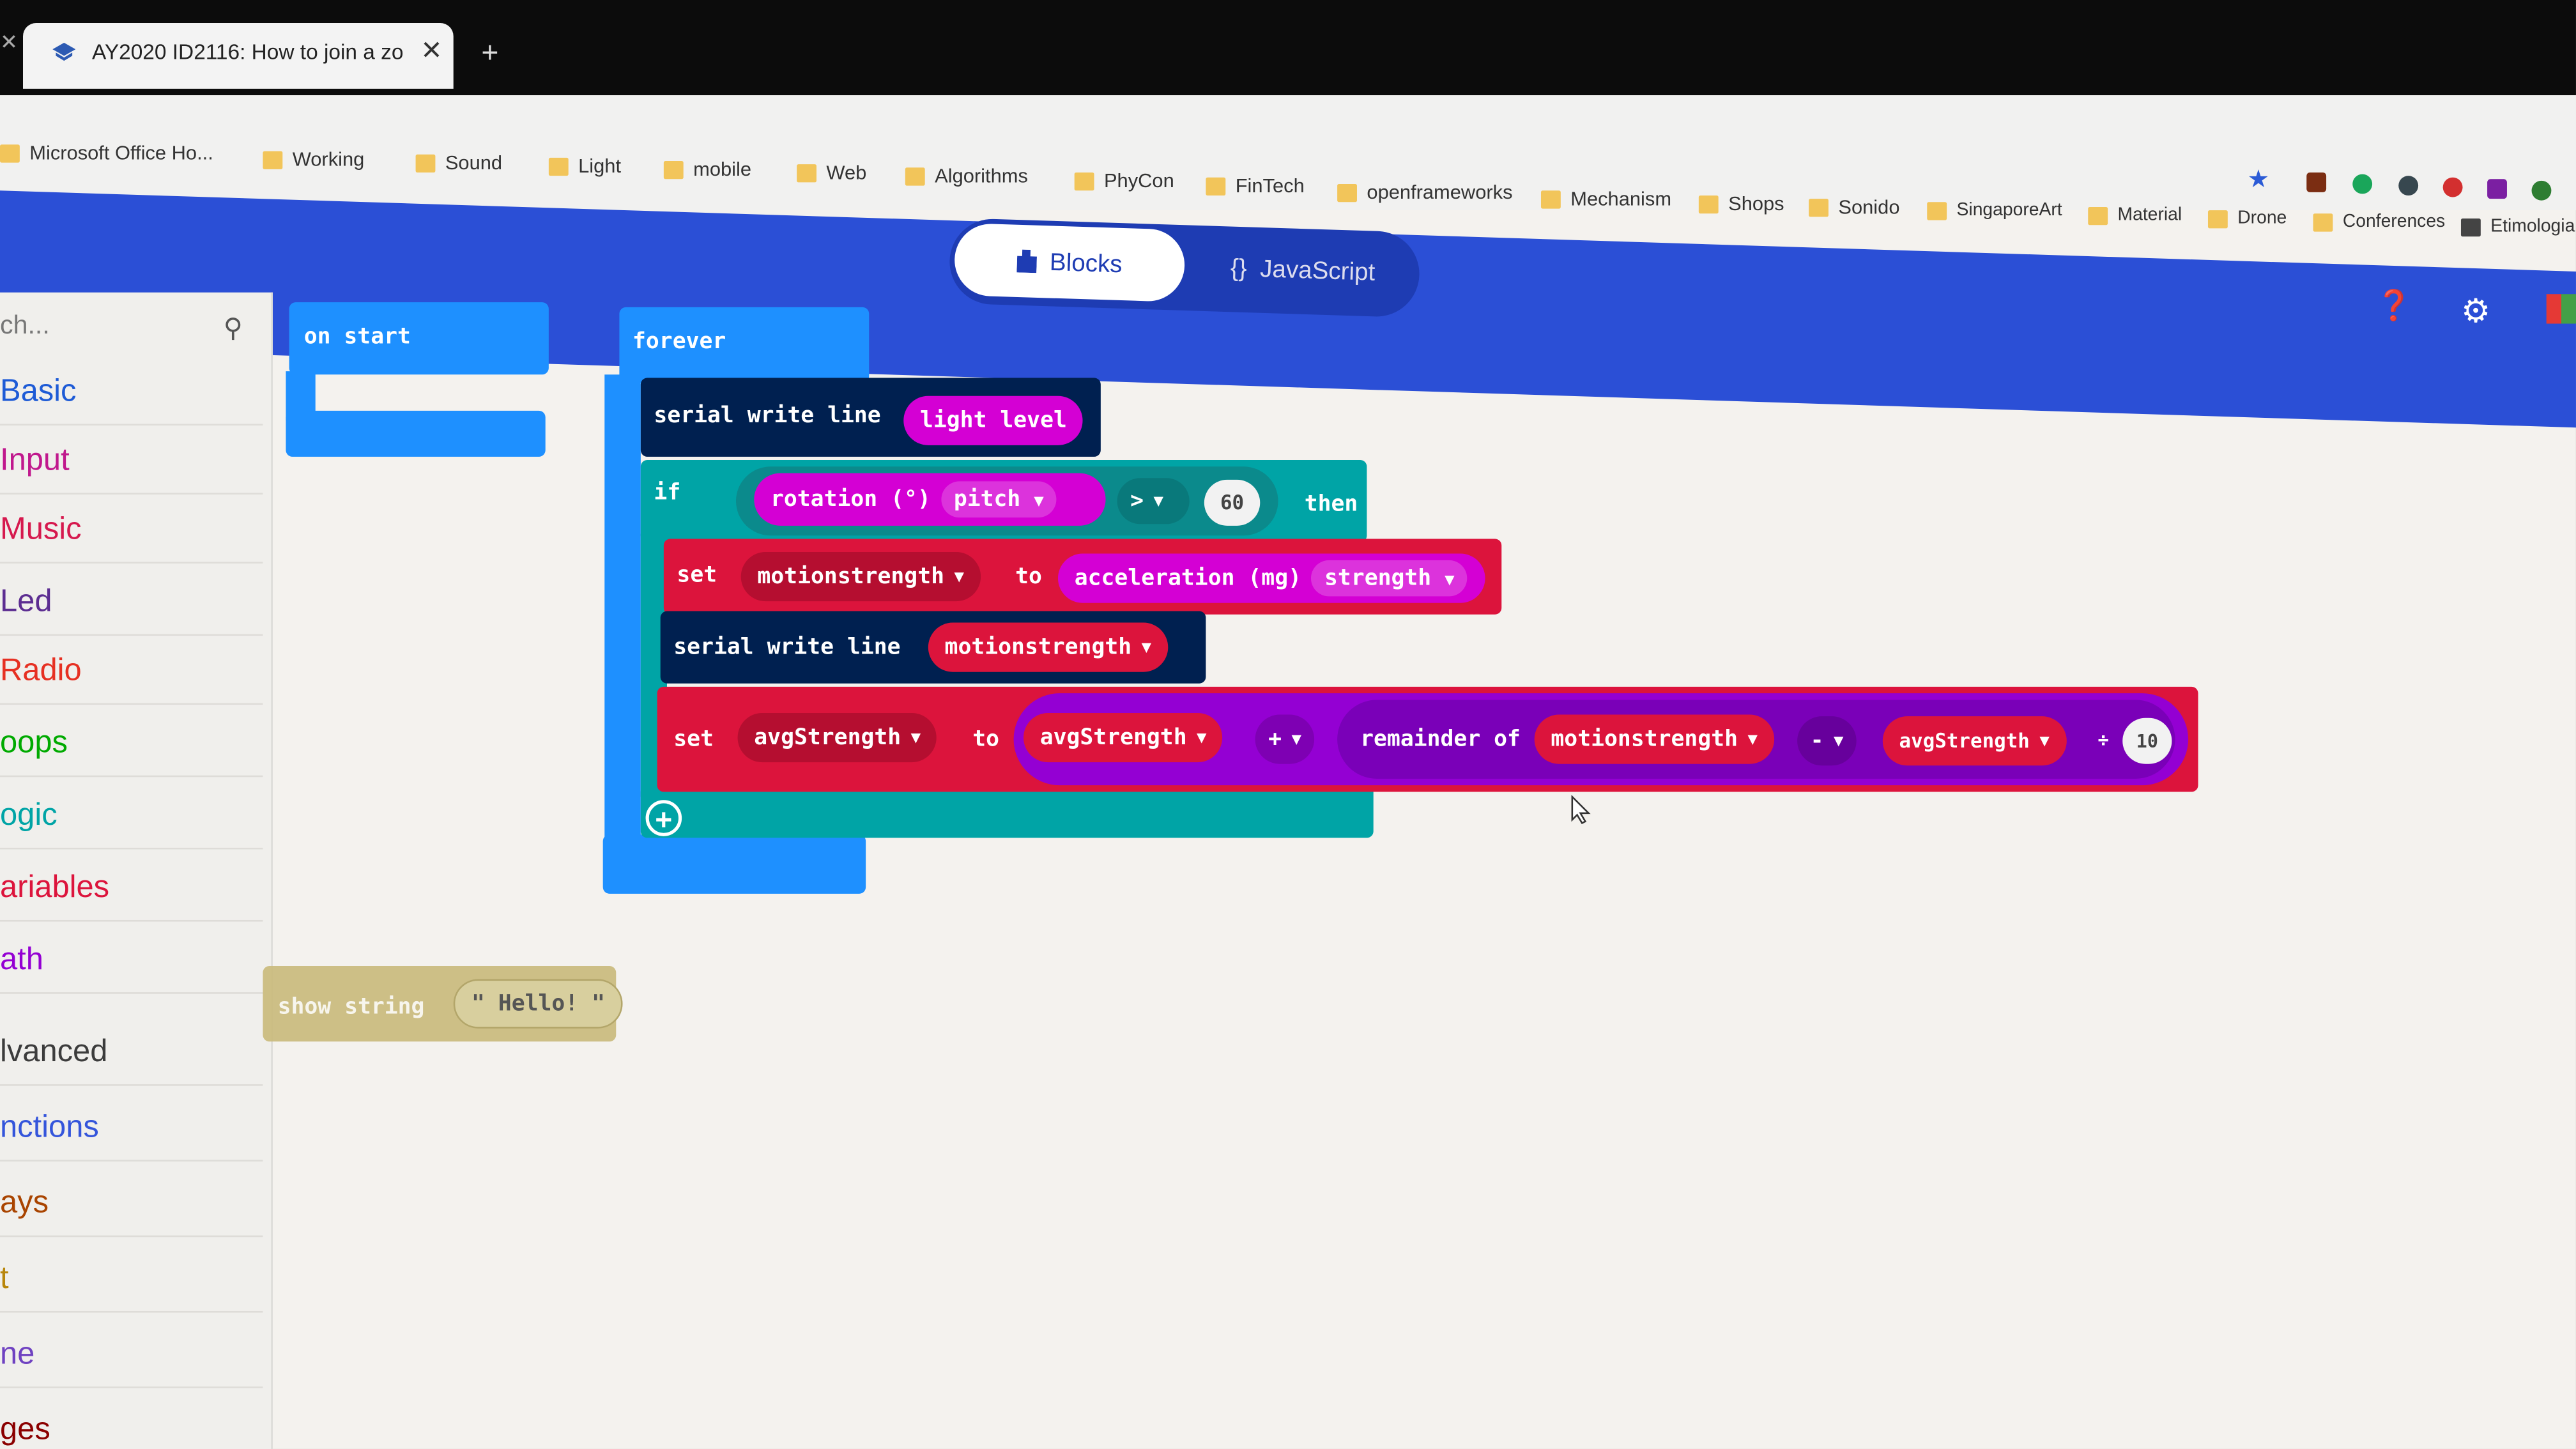 This screenshot has height=1449, width=2576. What do you see at coordinates (133, 329) in the screenshot?
I see `toolbox-search: ch... ⚲` at bounding box center [133, 329].